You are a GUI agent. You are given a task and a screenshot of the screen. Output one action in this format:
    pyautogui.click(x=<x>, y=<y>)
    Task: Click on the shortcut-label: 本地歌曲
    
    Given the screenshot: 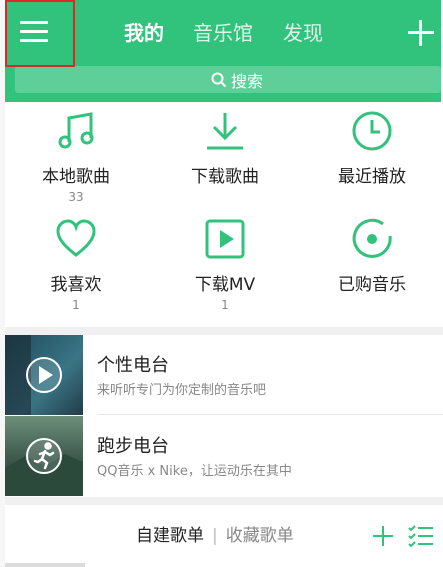 What is the action you would take?
    pyautogui.click(x=76, y=177)
    